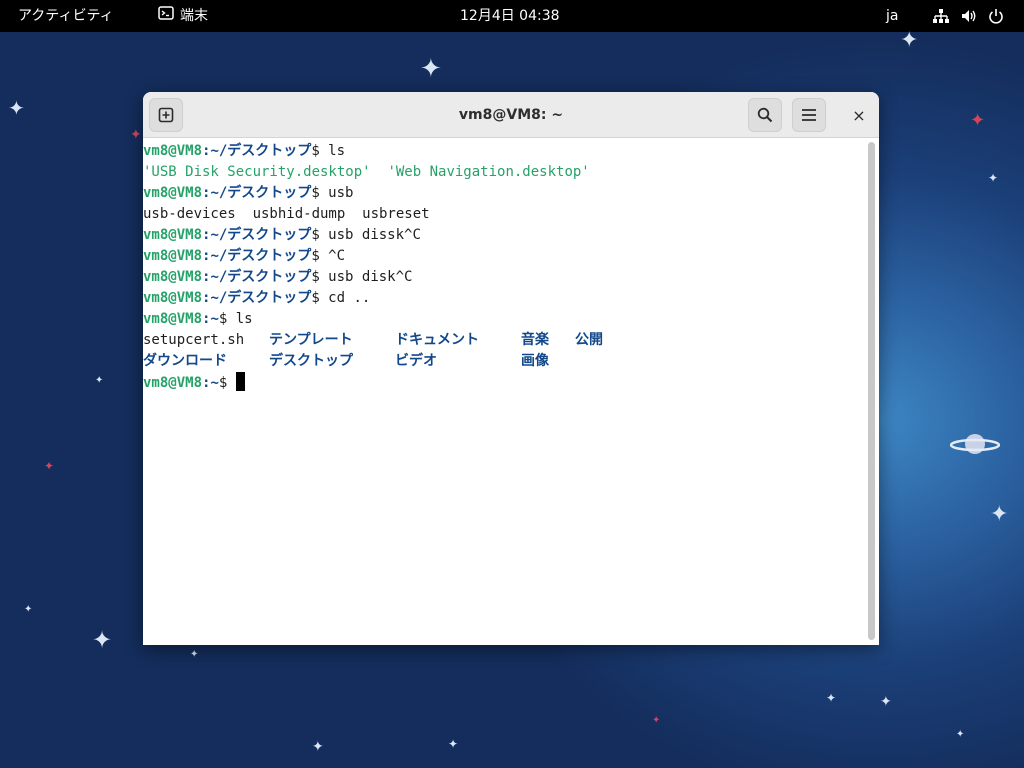 Image resolution: width=1024 pixels, height=768 pixels. I want to click on clock-button: 12月4日 04:38, so click(510, 16).